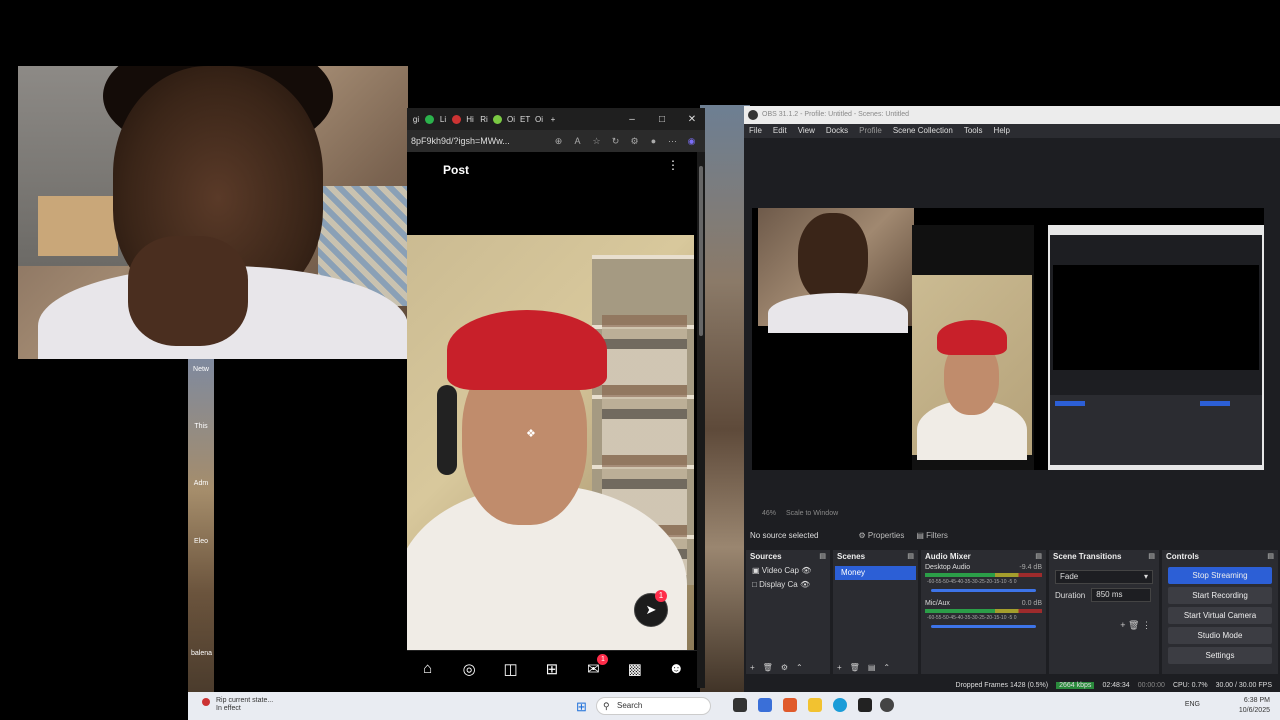  What do you see at coordinates (1256, 700) in the screenshot?
I see `clock-time: 6:38 PM` at bounding box center [1256, 700].